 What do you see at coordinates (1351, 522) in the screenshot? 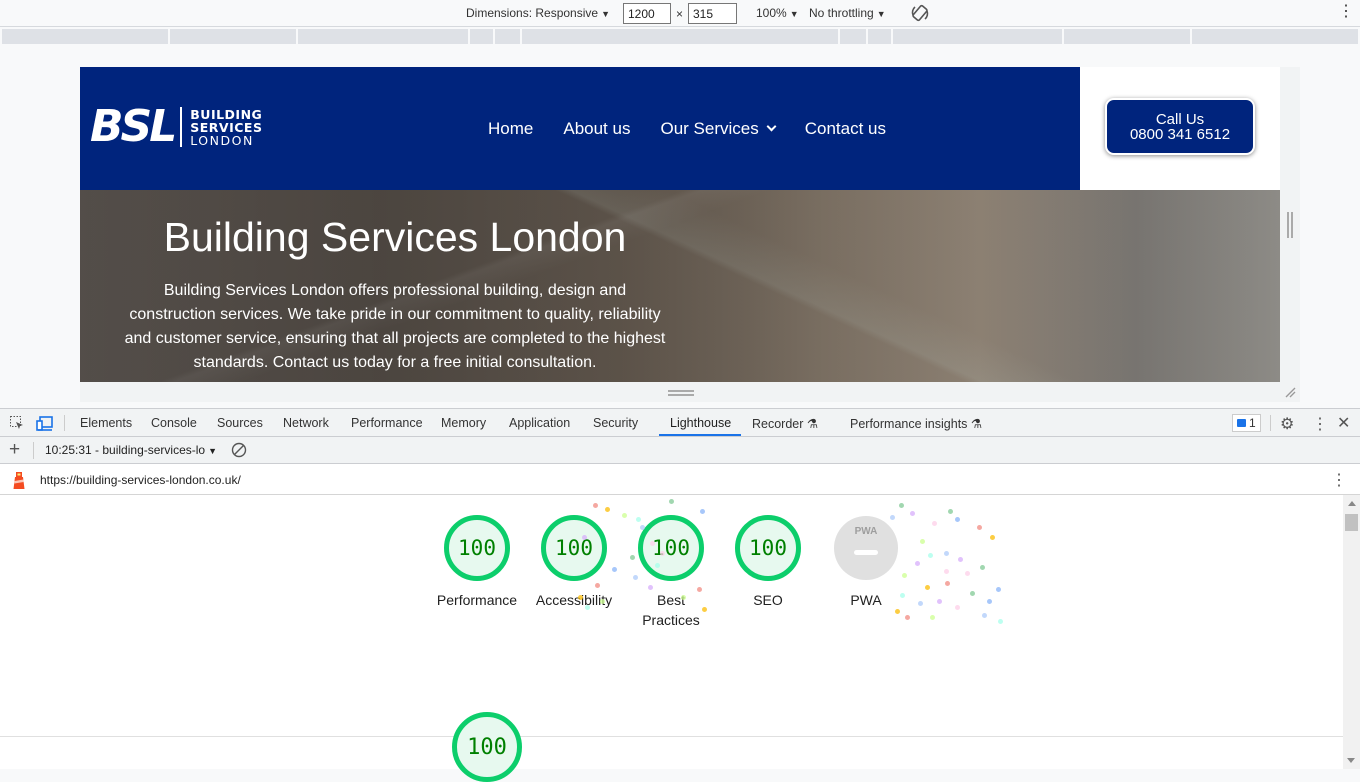
I see `scrollbar-thumb` at bounding box center [1351, 522].